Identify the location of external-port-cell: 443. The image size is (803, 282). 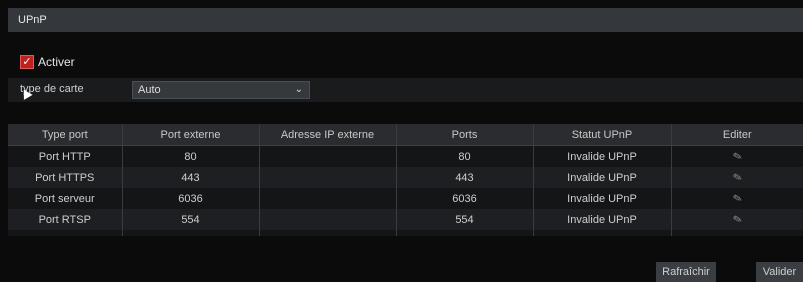
(191, 177).